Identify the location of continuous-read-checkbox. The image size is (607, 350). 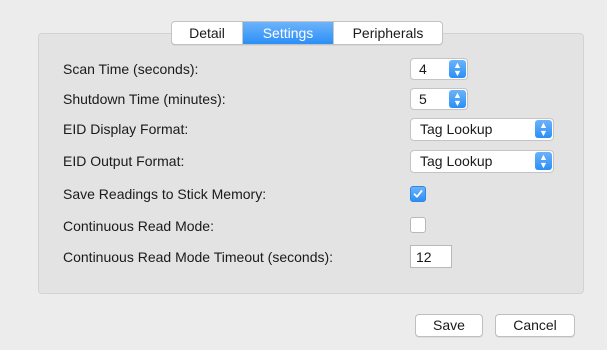
(418, 225).